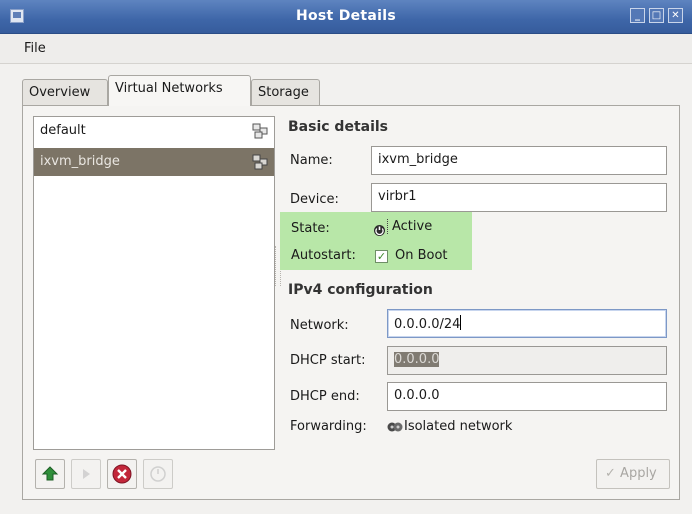 The image size is (692, 514). I want to click on window-title: Host Details, so click(346, 16).